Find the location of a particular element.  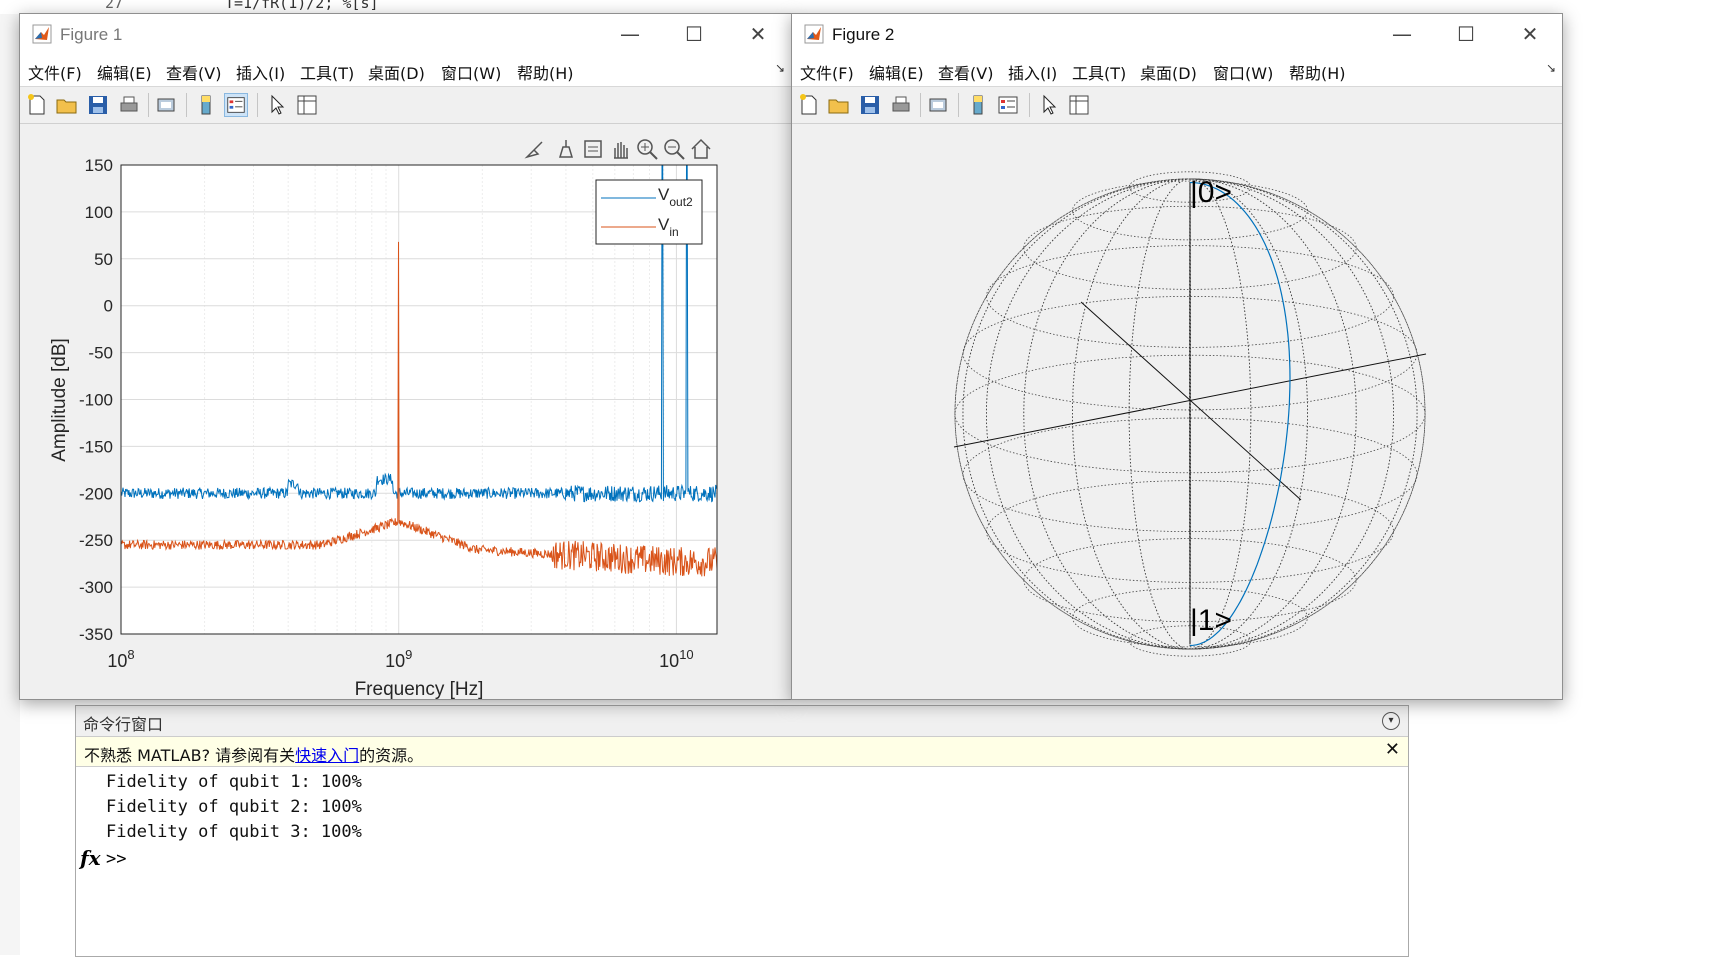

x-tick-label: 108 is located at coordinates (120, 659).